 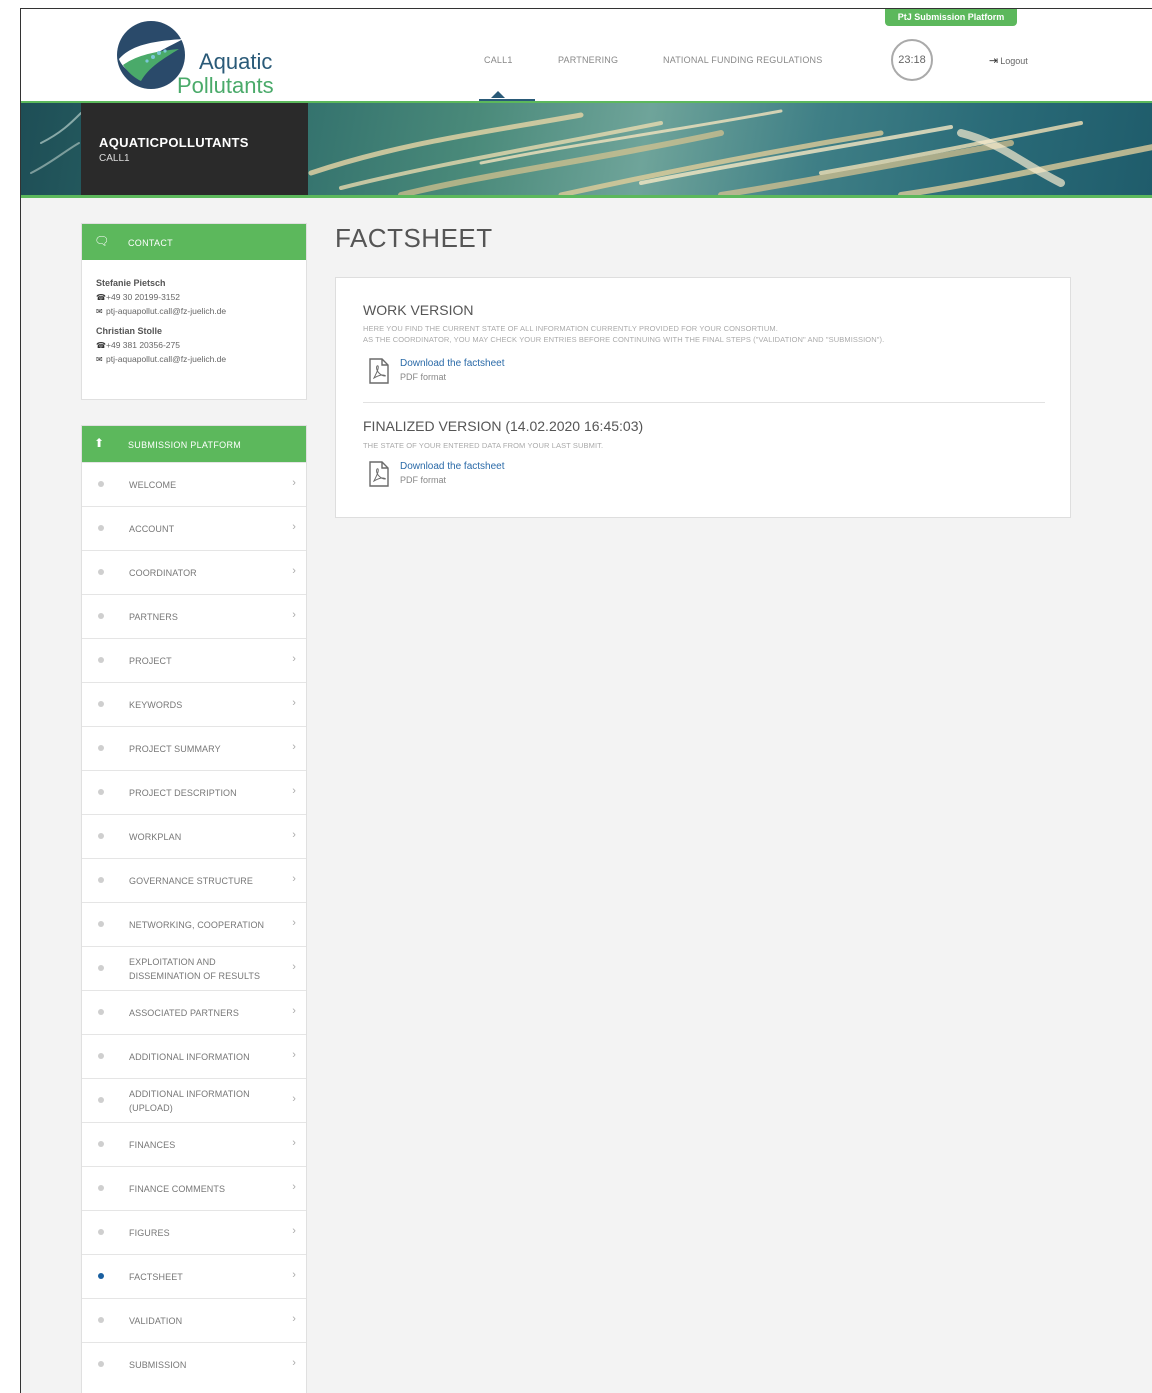 I want to click on contact-phone: ☎+49 381 20356-275, so click(x=138, y=345).